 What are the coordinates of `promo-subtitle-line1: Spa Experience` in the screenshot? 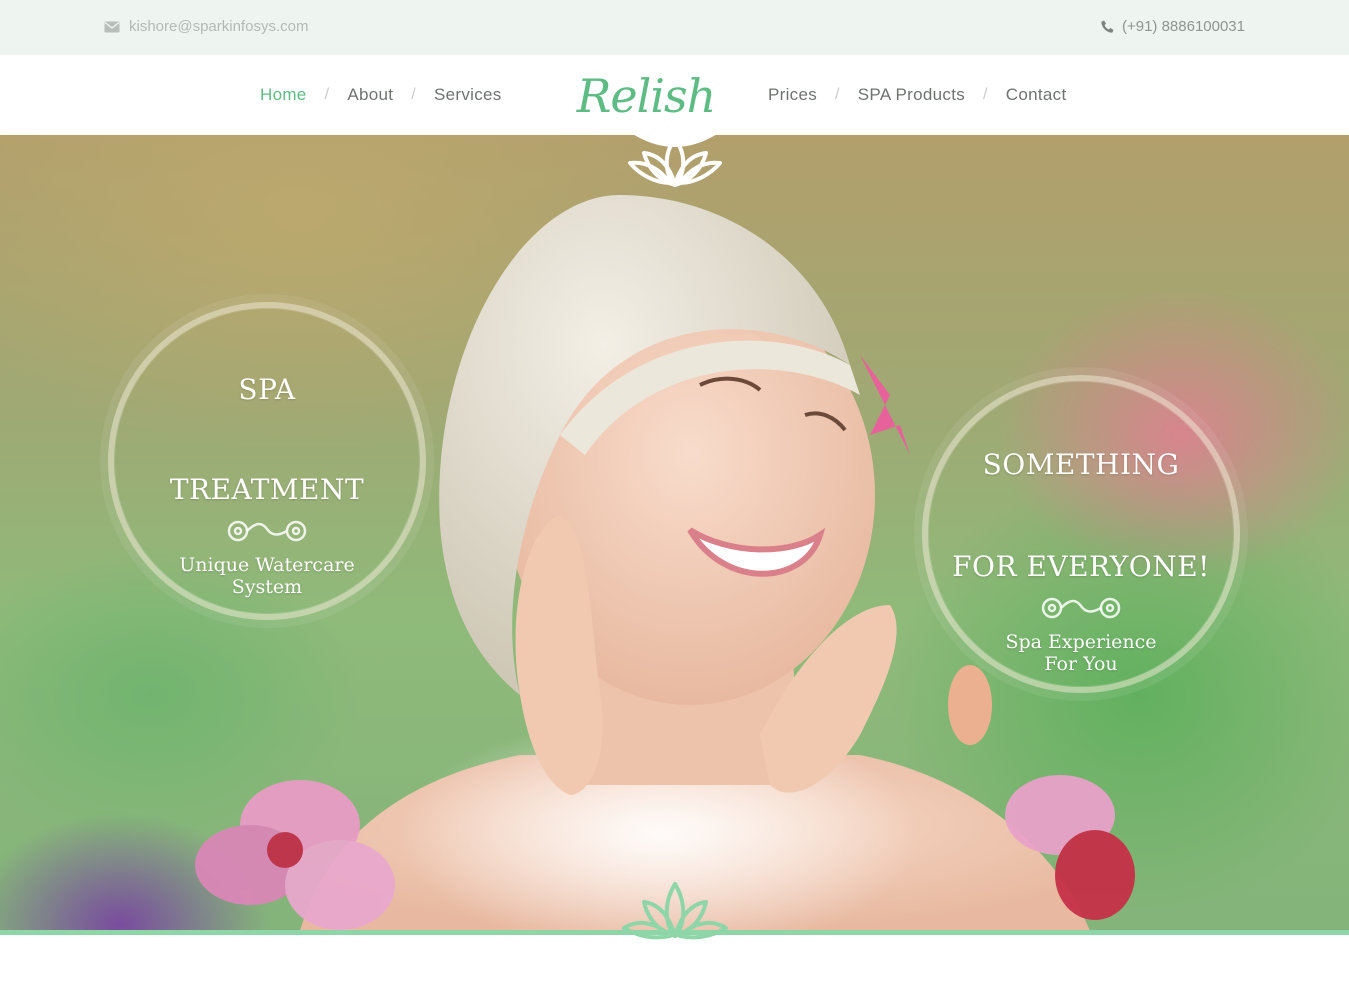 It's located at (1081, 642).